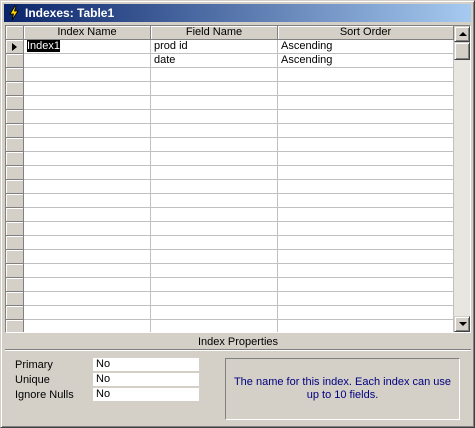  What do you see at coordinates (15, 33) in the screenshot?
I see `row-selector-header` at bounding box center [15, 33].